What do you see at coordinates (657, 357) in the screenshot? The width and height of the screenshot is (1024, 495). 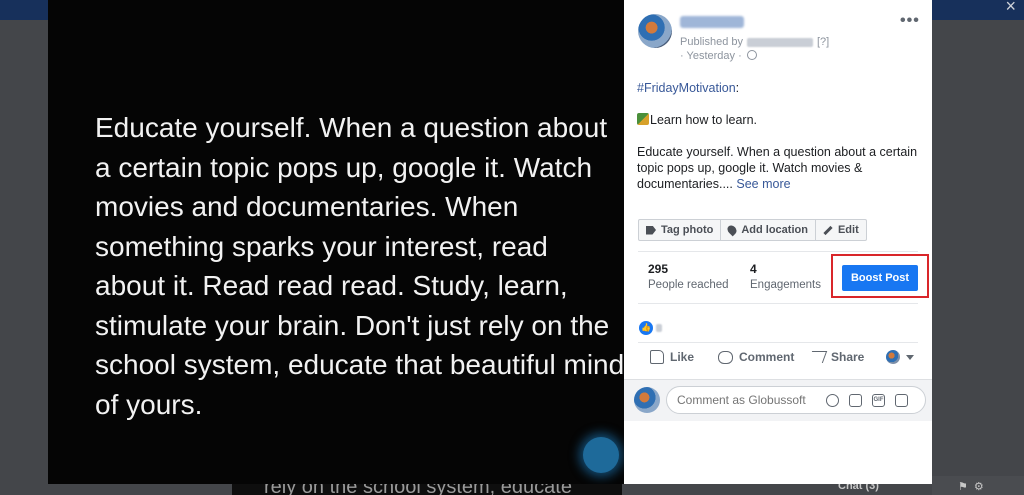 I see `thumbs-up-icon` at bounding box center [657, 357].